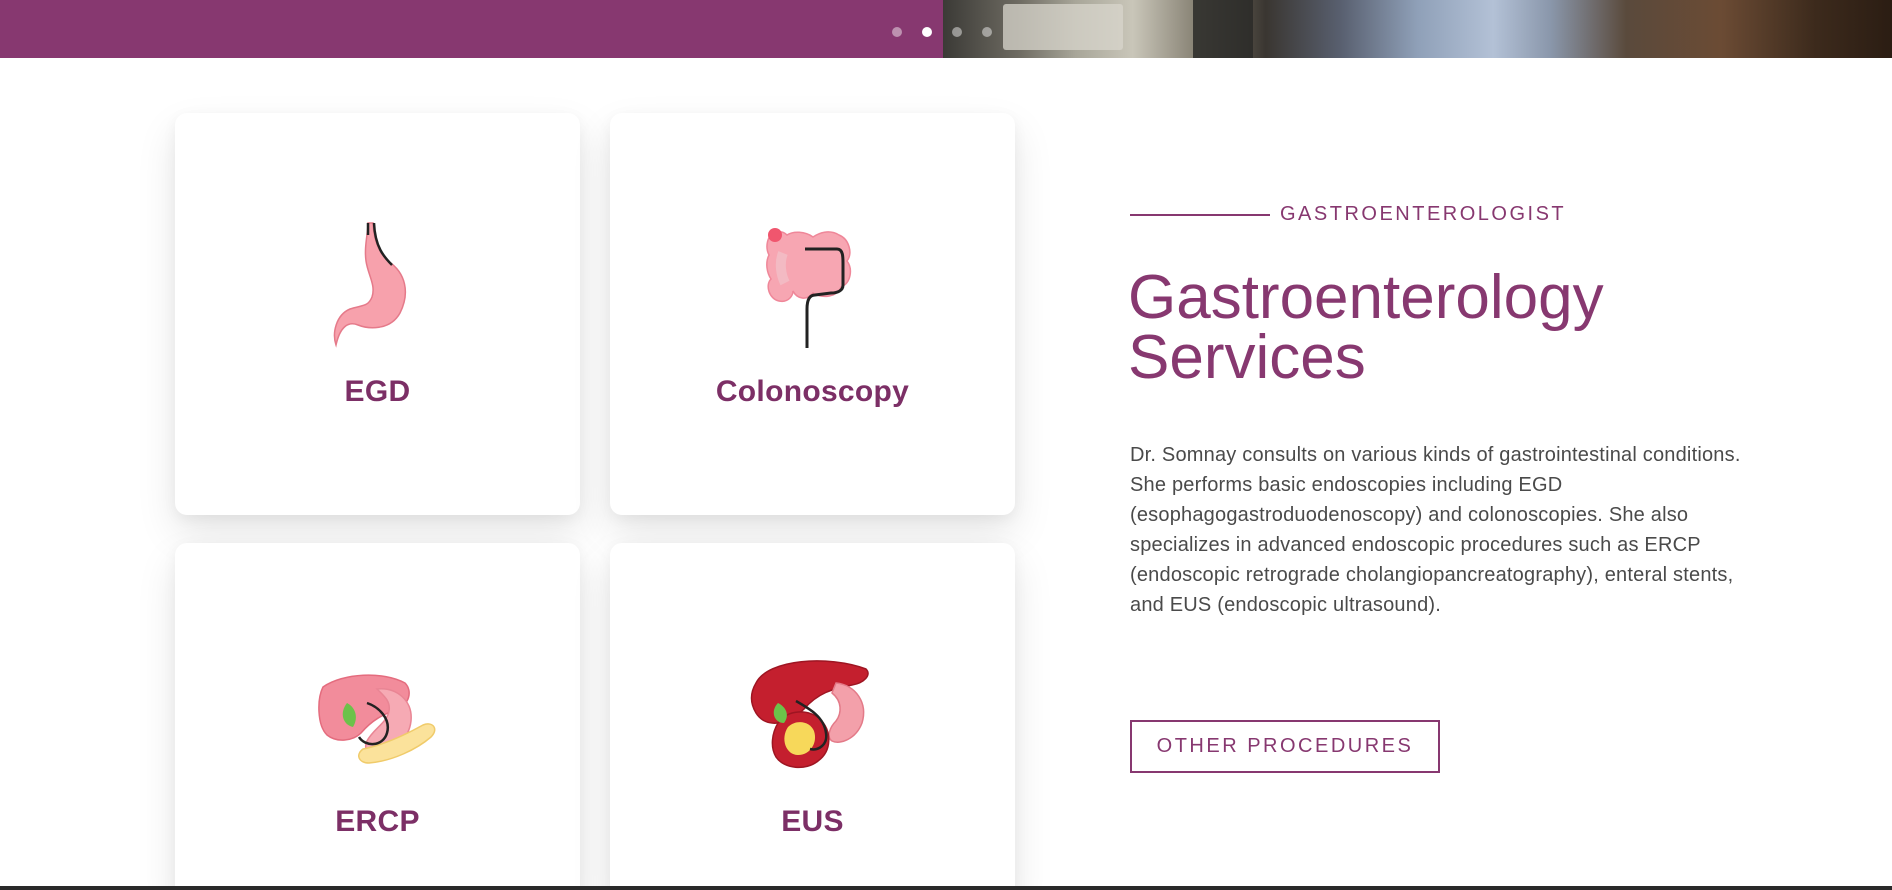 This screenshot has height=890, width=1892. What do you see at coordinates (1423, 214) in the screenshot?
I see `section-eyebrow: GASTROENTEROLOGIST` at bounding box center [1423, 214].